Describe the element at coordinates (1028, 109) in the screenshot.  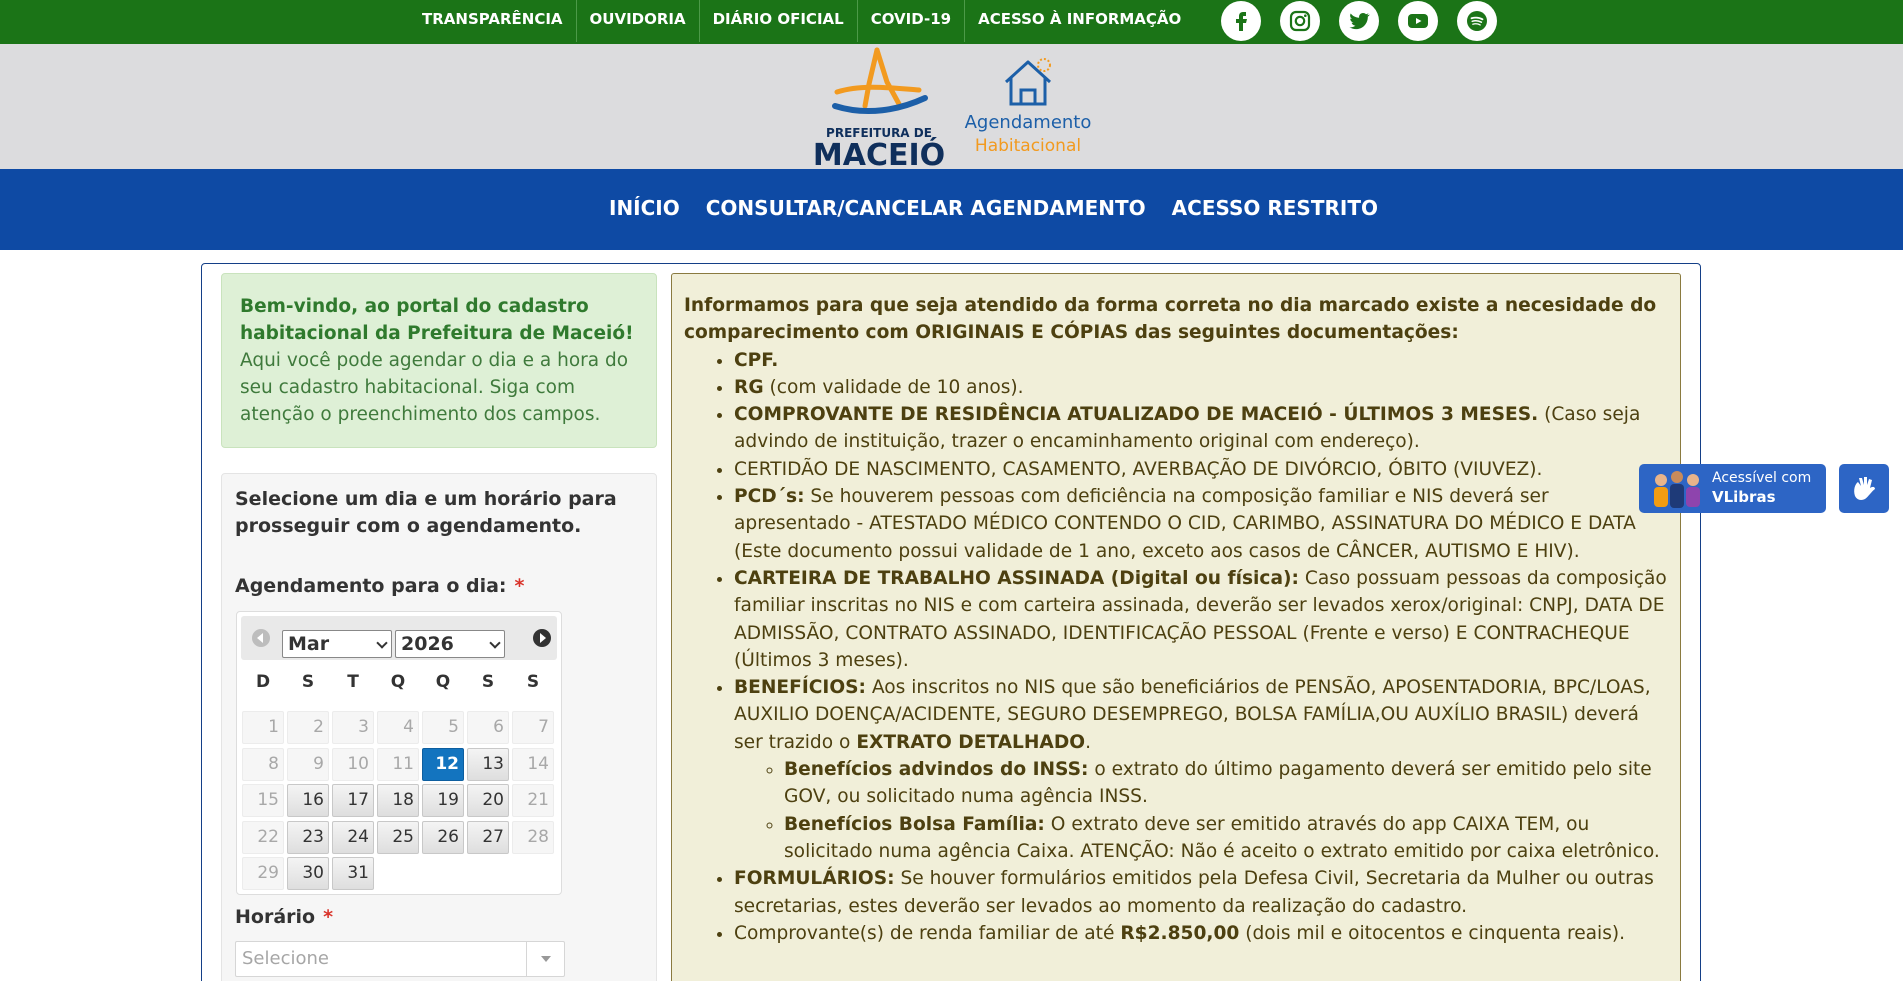
I see `agendamento-habitacional-logo: Agendamento Habitacional` at that location.